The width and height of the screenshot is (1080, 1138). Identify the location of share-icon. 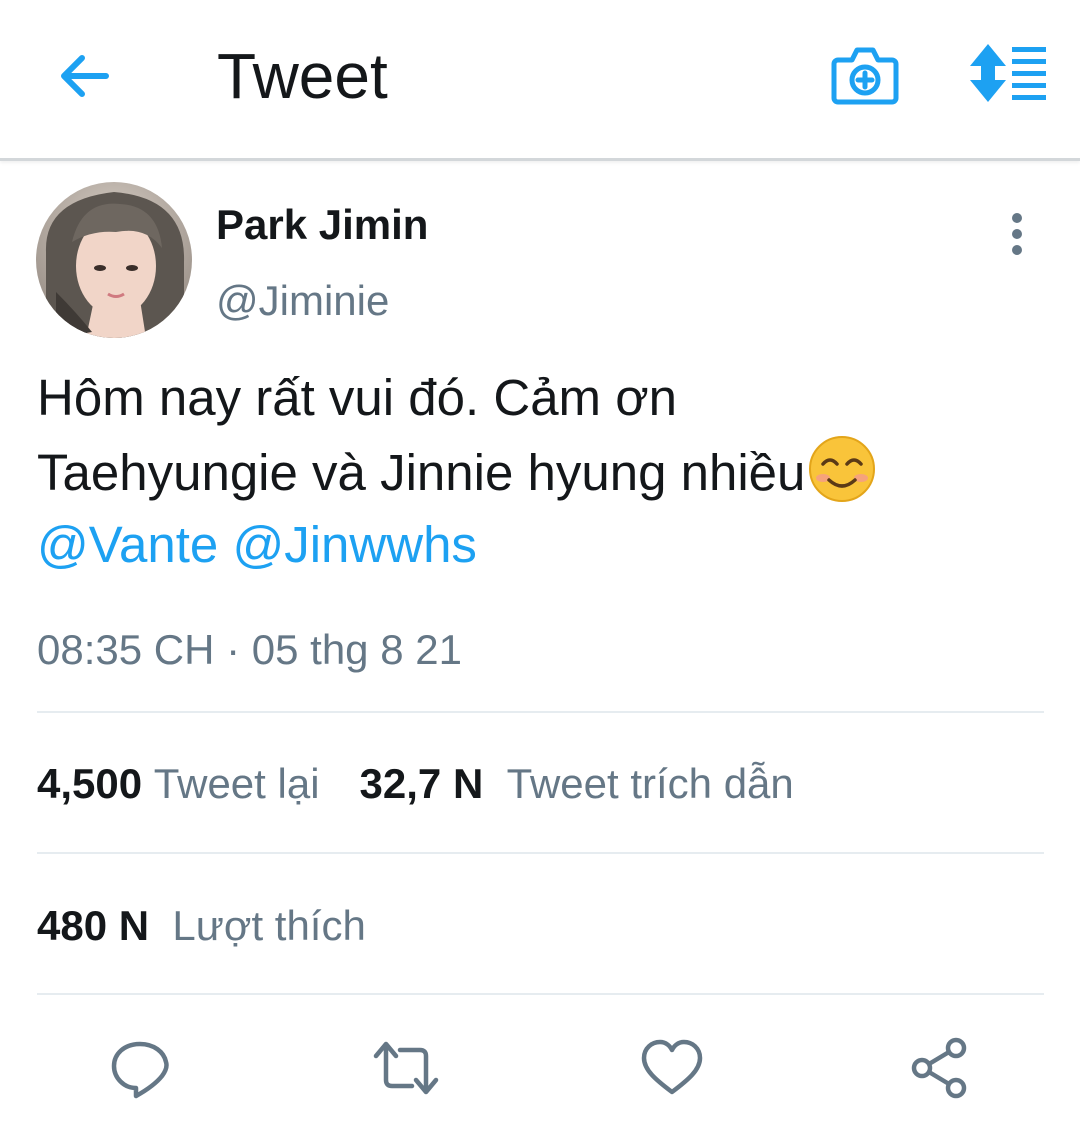
(939, 1068).